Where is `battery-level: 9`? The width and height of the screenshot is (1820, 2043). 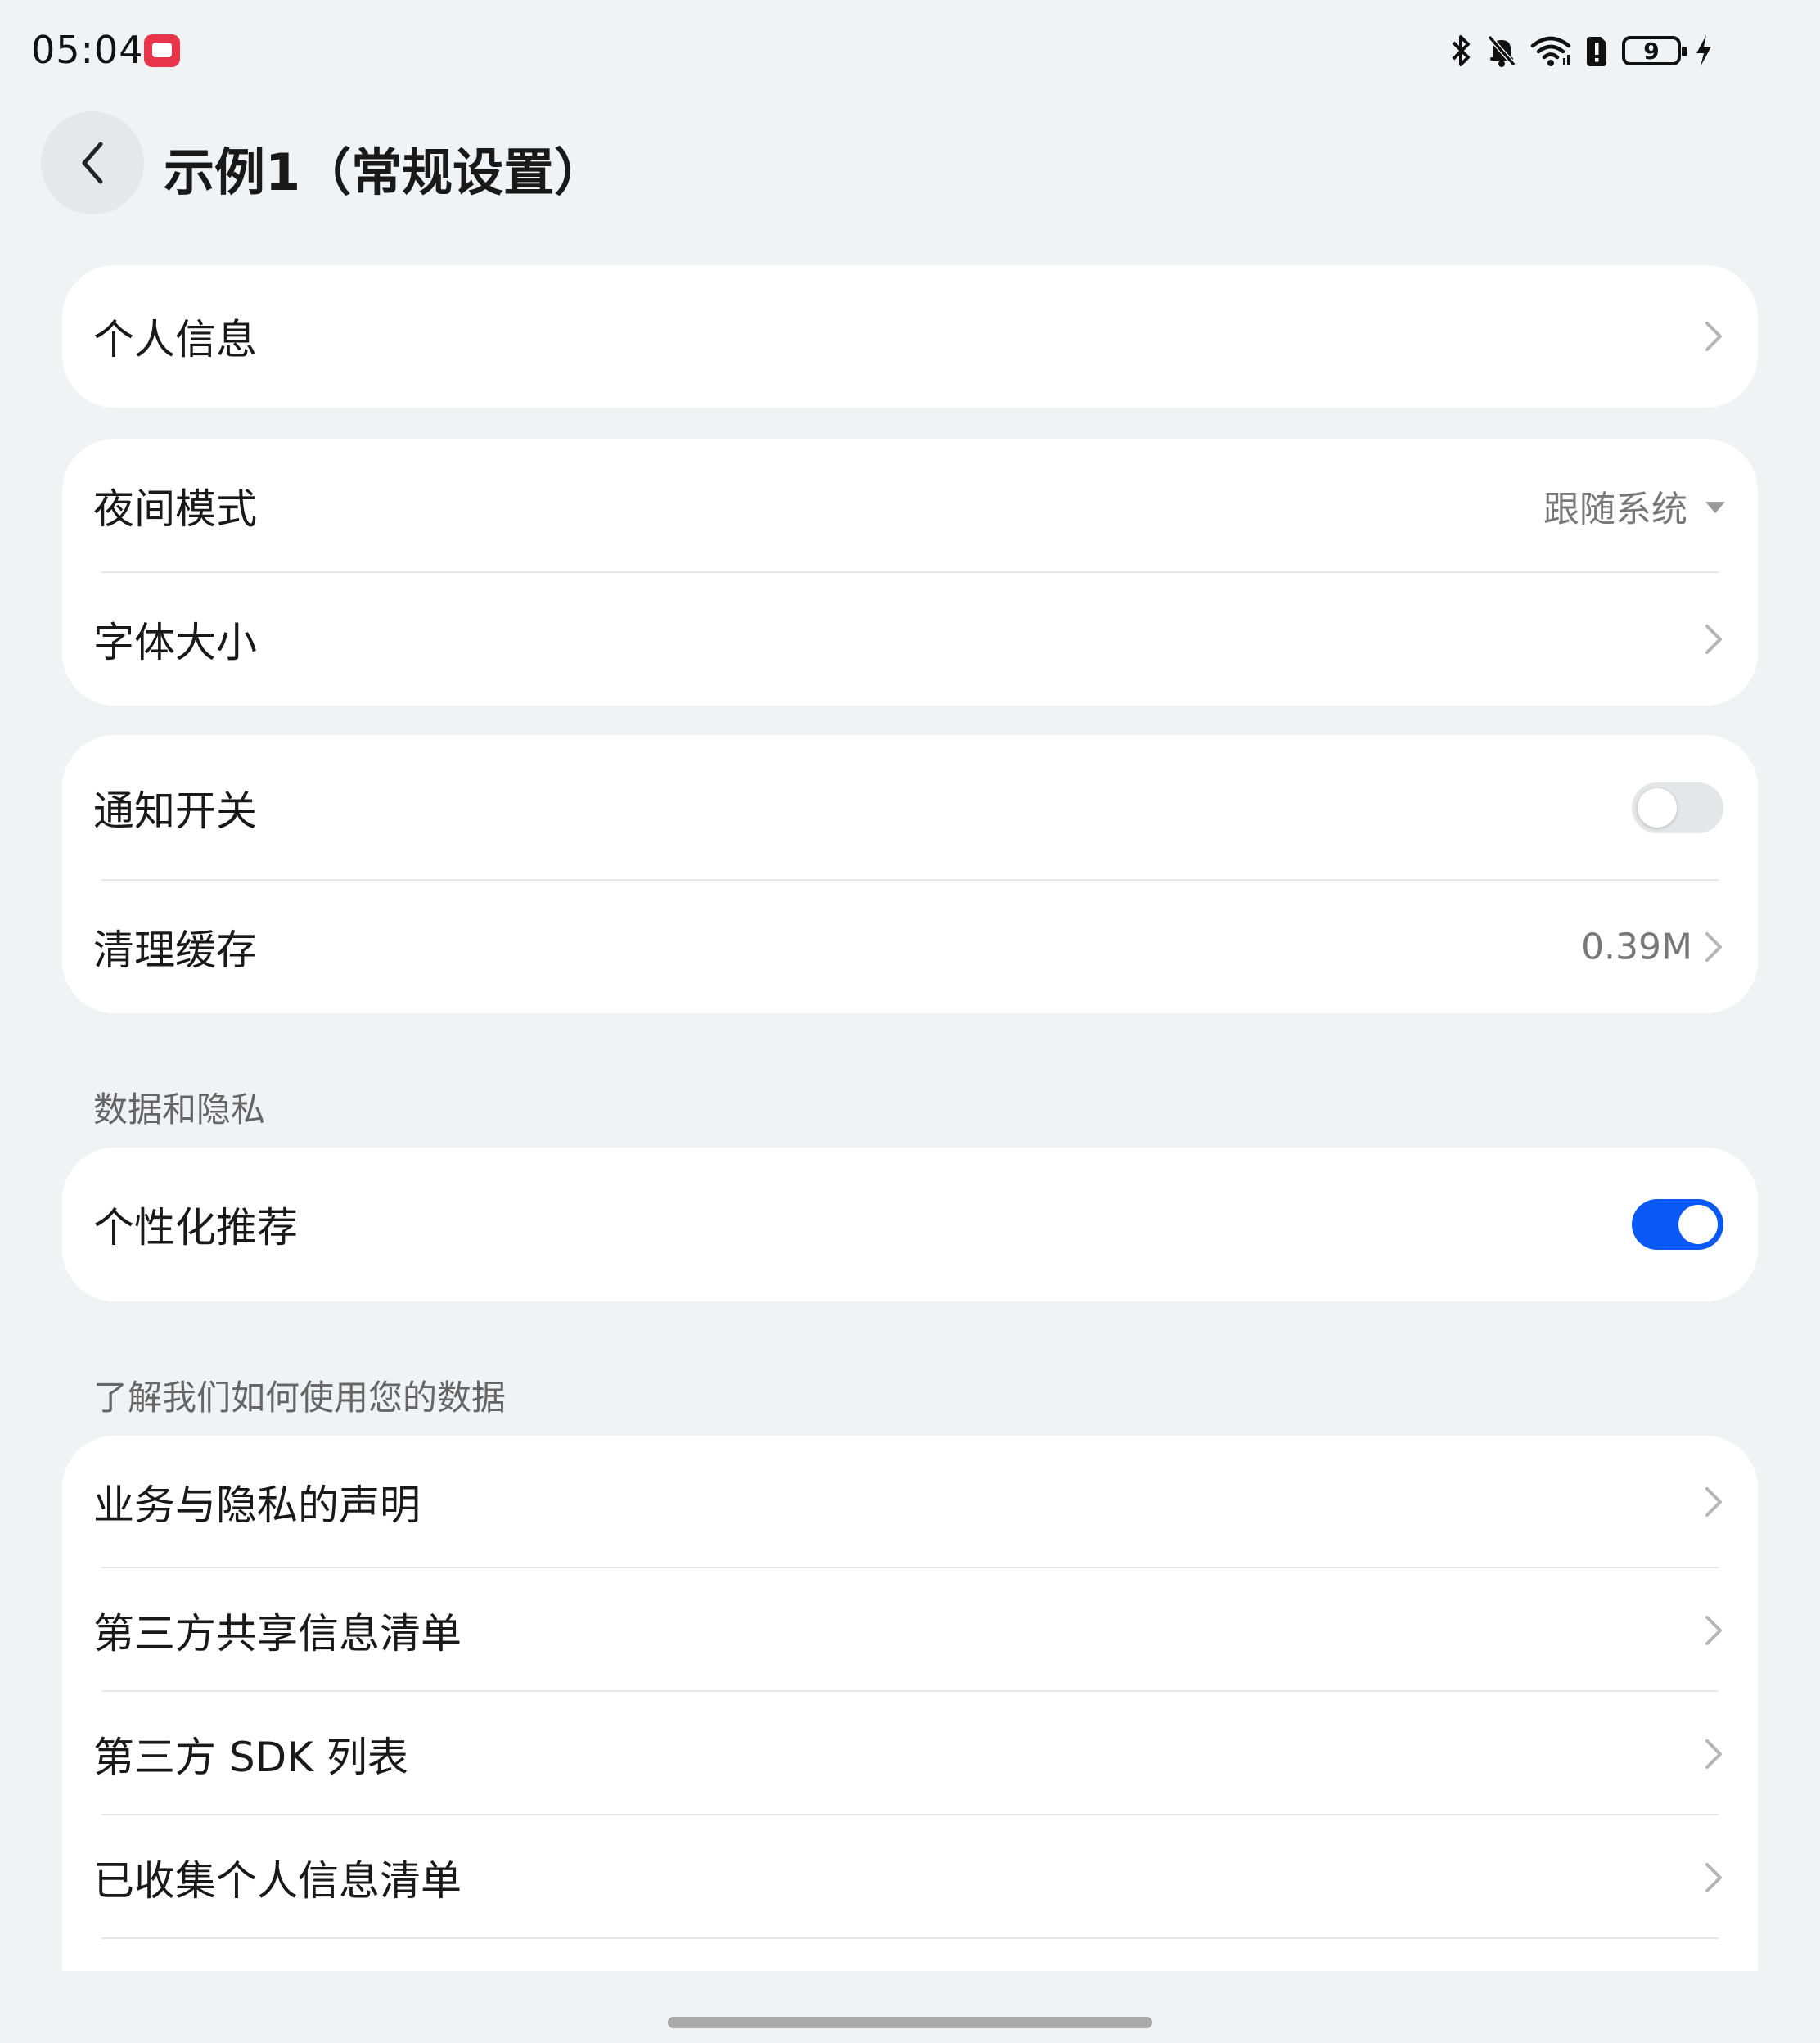 battery-level: 9 is located at coordinates (1652, 51).